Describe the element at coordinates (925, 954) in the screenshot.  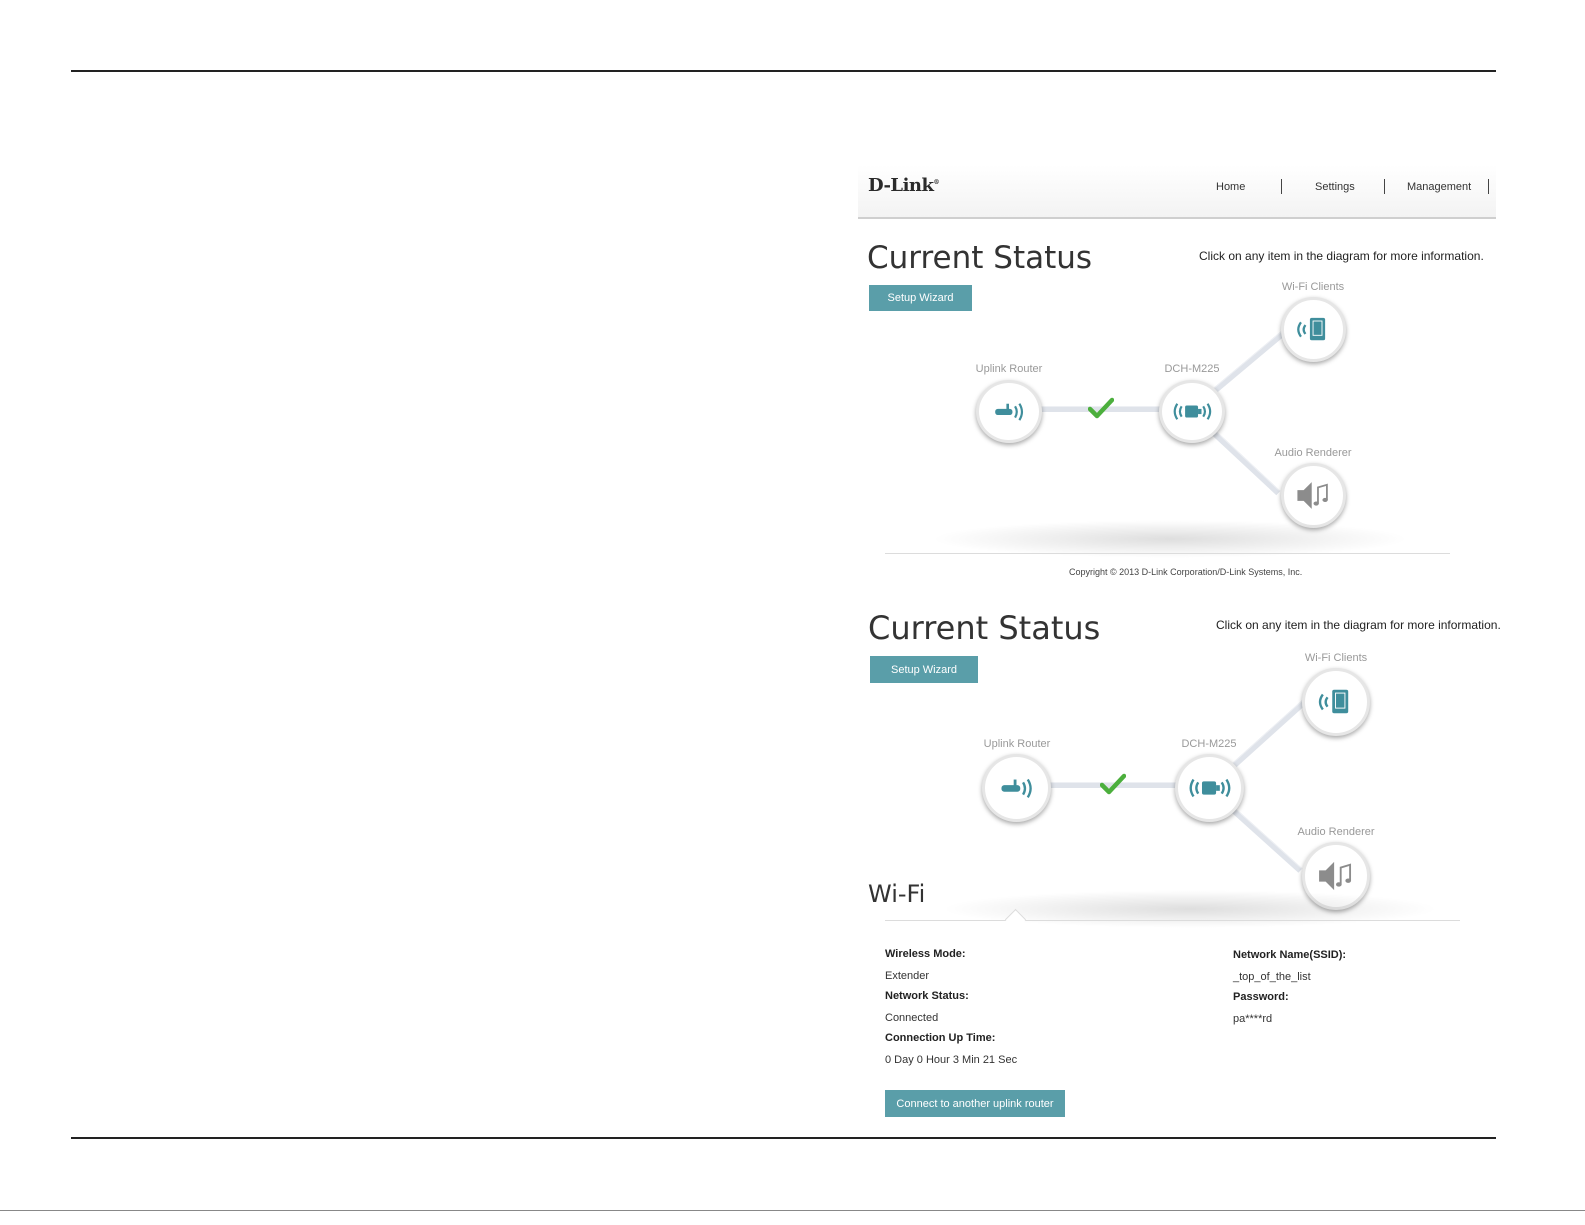
I see `wireless-mode-label: Wireless Mode:` at that location.